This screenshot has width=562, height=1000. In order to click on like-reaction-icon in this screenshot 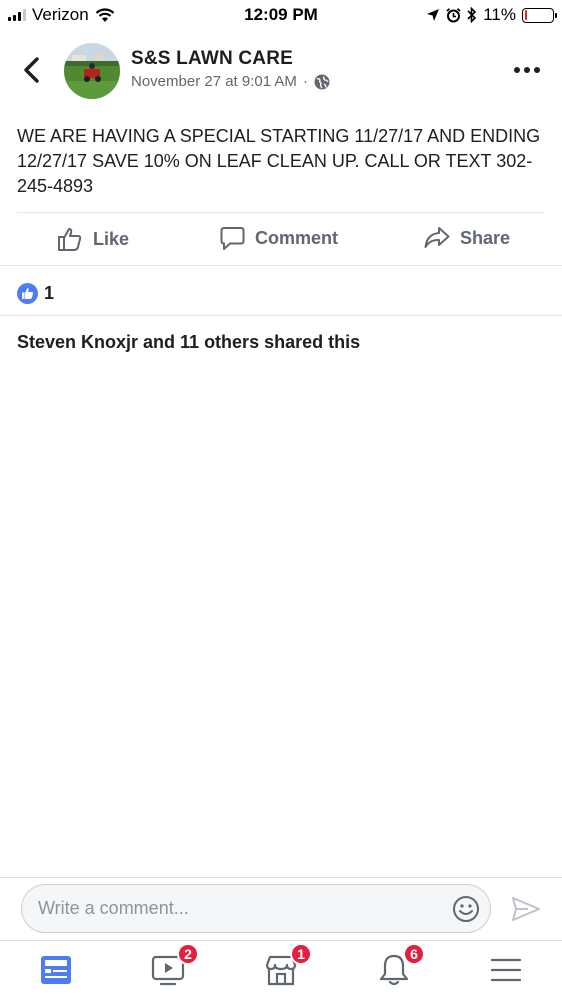, I will do `click(27, 293)`.